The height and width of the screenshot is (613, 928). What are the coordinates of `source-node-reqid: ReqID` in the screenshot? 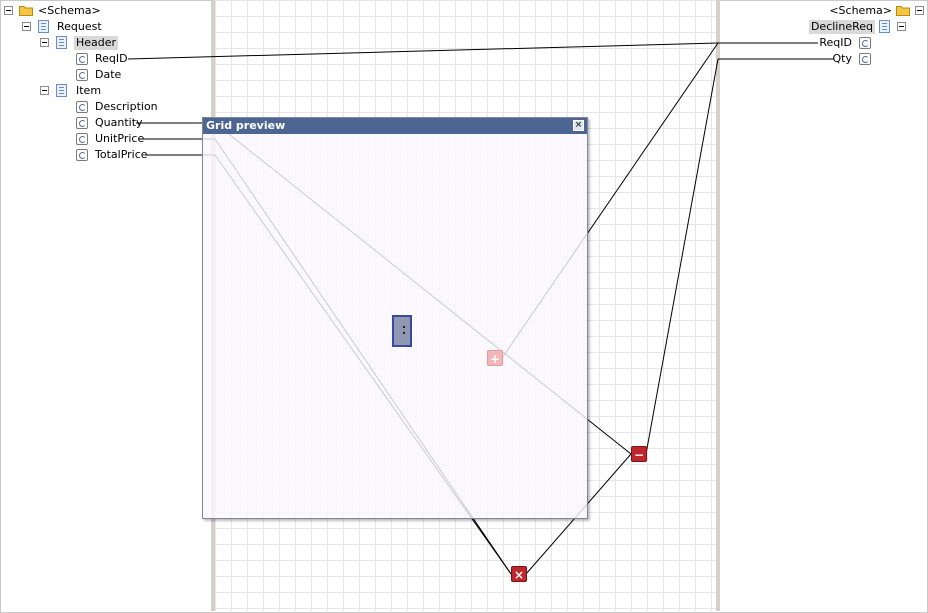 It's located at (111, 59).